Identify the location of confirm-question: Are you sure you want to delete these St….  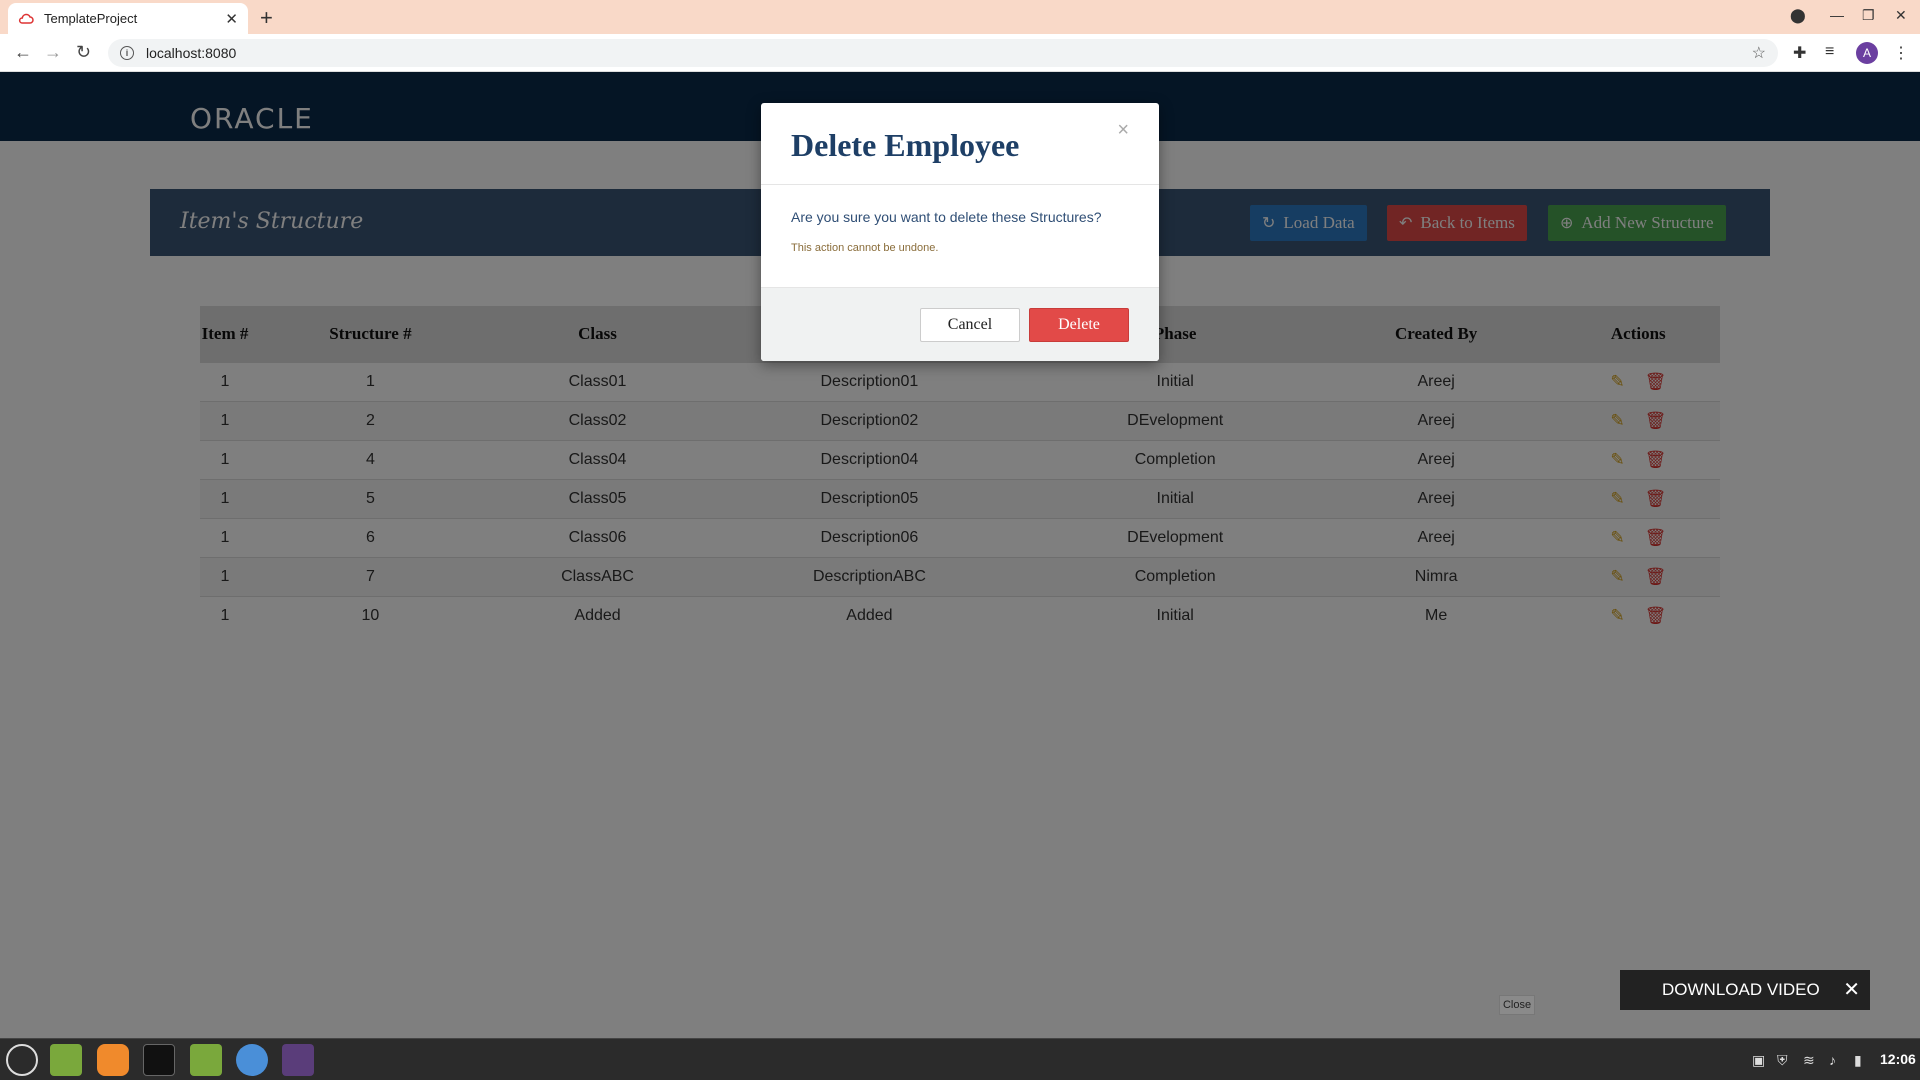
(946, 217).